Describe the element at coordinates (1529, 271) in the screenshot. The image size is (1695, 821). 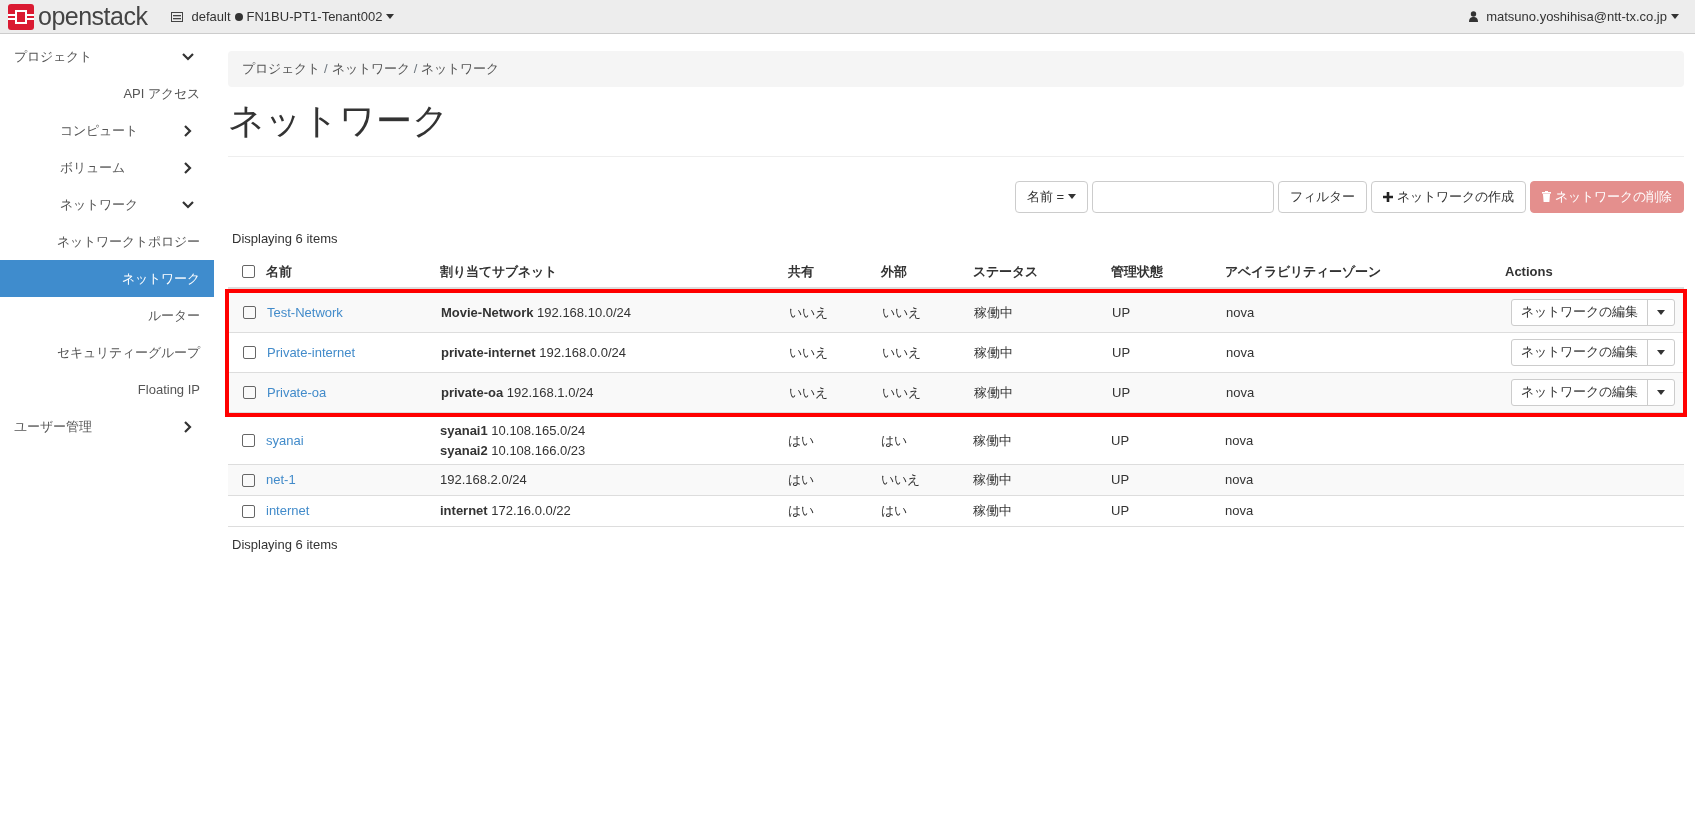
I see `column-header: Actions` at that location.